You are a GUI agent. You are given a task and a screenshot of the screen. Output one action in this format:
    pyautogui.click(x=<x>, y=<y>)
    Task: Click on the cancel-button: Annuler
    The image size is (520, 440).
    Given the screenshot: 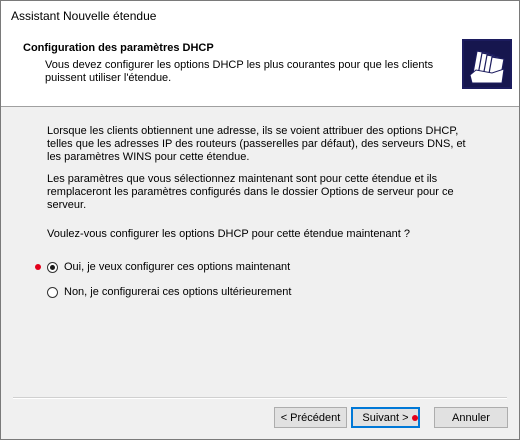 What is the action you would take?
    pyautogui.click(x=471, y=417)
    